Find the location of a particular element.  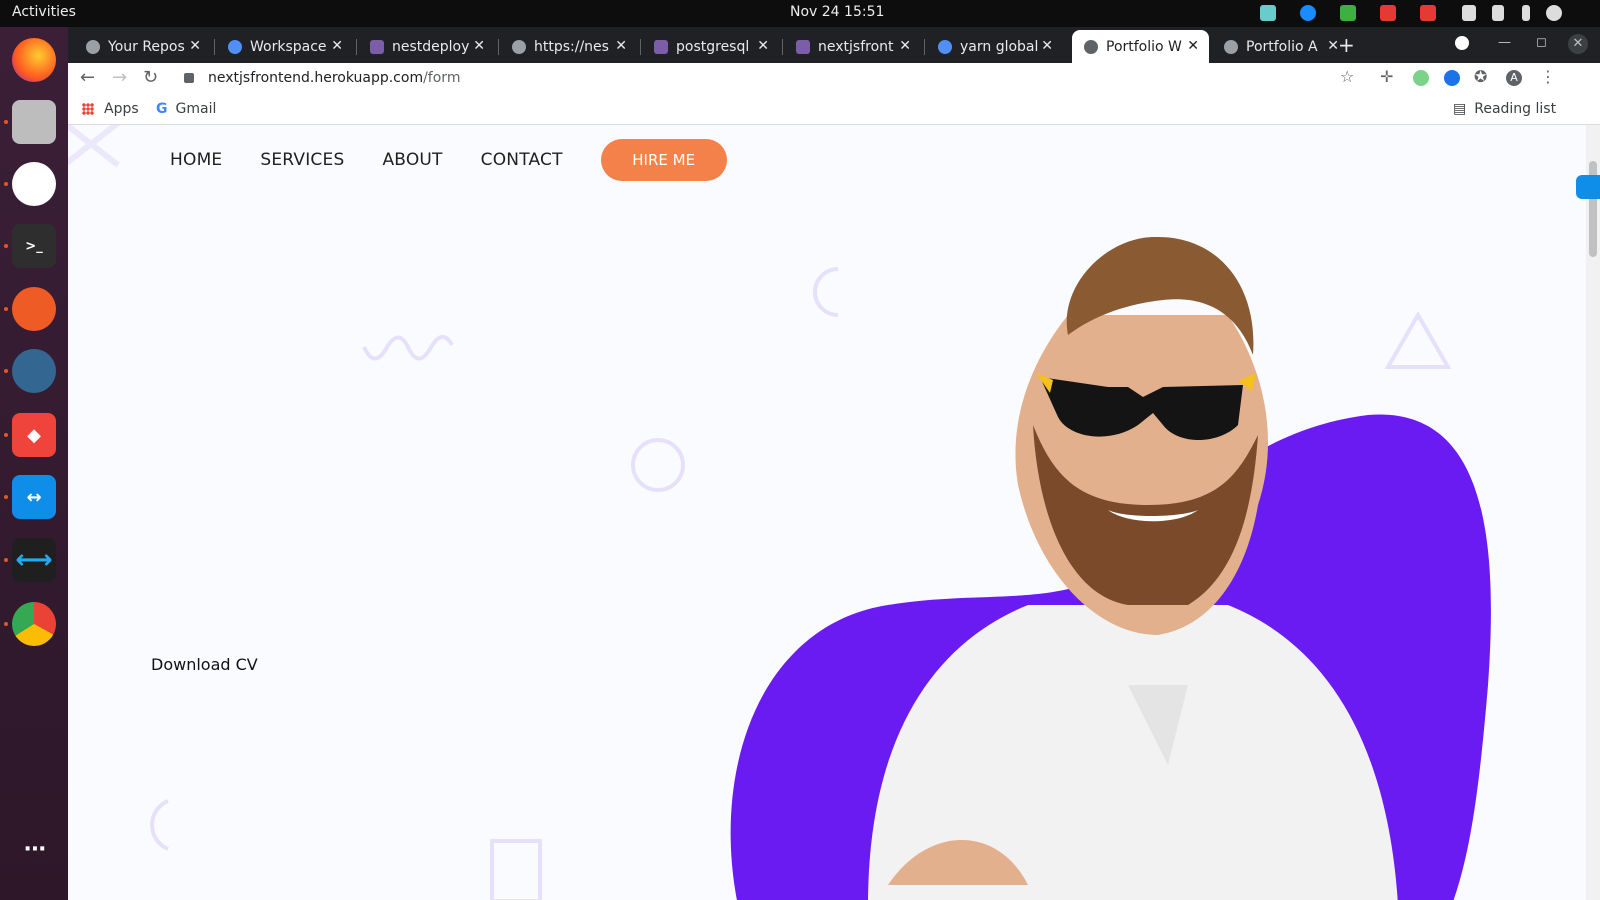

tab-yarn-global: yarn global ✕ is located at coordinates (994, 46).